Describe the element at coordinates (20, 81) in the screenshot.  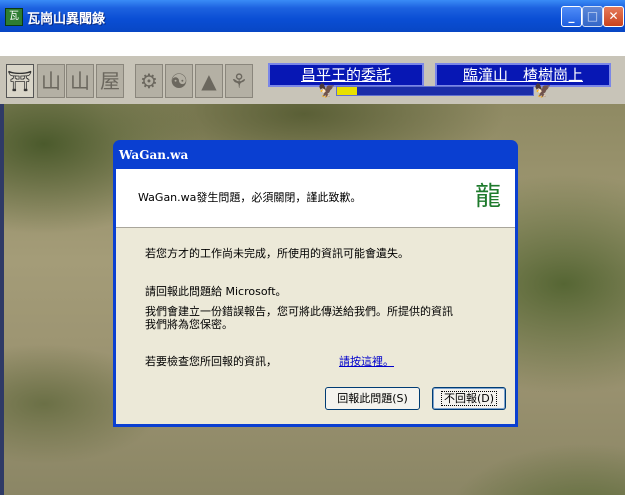
I see `hud-tool-castle-icon: ⛩` at that location.